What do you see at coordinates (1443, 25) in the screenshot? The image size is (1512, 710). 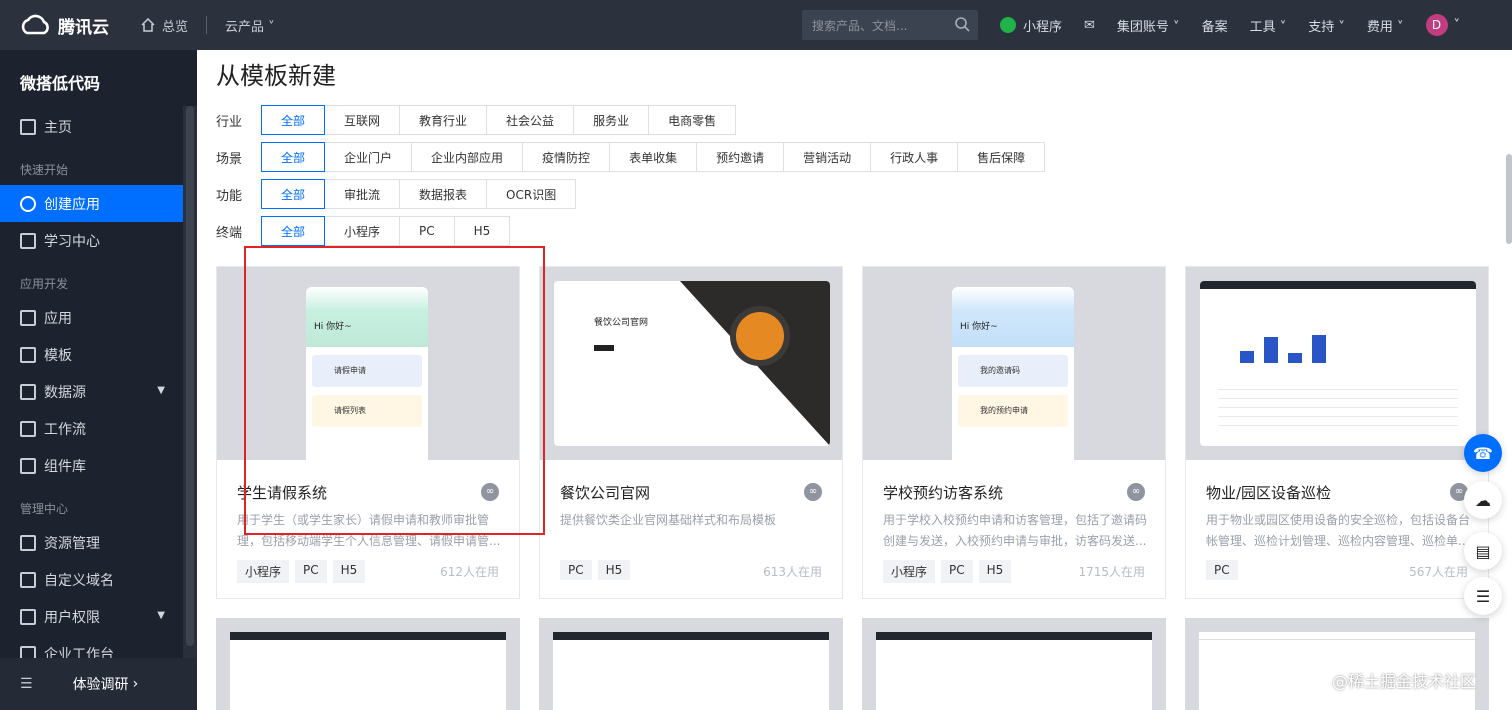 I see `user-menu: D ˅` at bounding box center [1443, 25].